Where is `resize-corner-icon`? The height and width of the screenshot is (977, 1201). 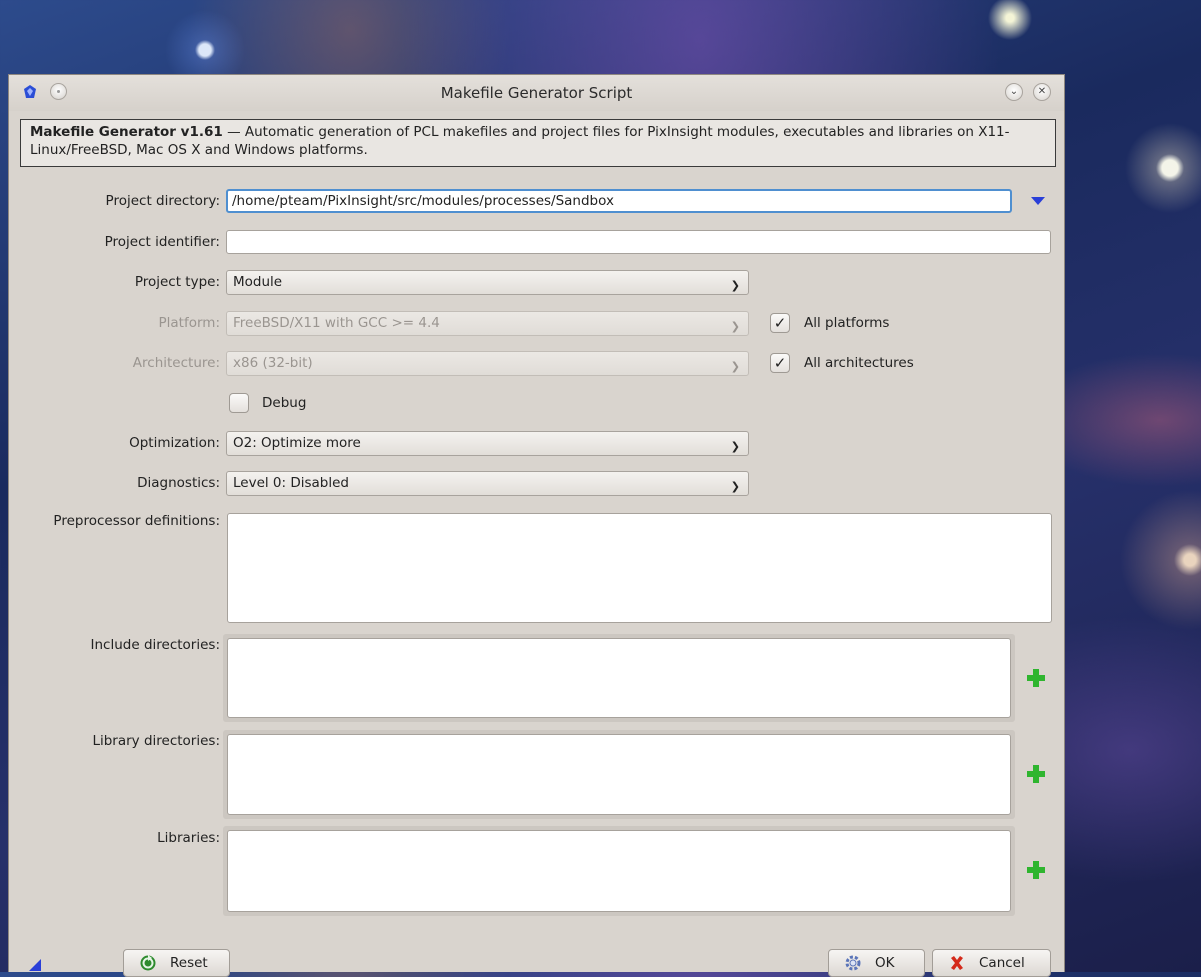 resize-corner-icon is located at coordinates (35, 965).